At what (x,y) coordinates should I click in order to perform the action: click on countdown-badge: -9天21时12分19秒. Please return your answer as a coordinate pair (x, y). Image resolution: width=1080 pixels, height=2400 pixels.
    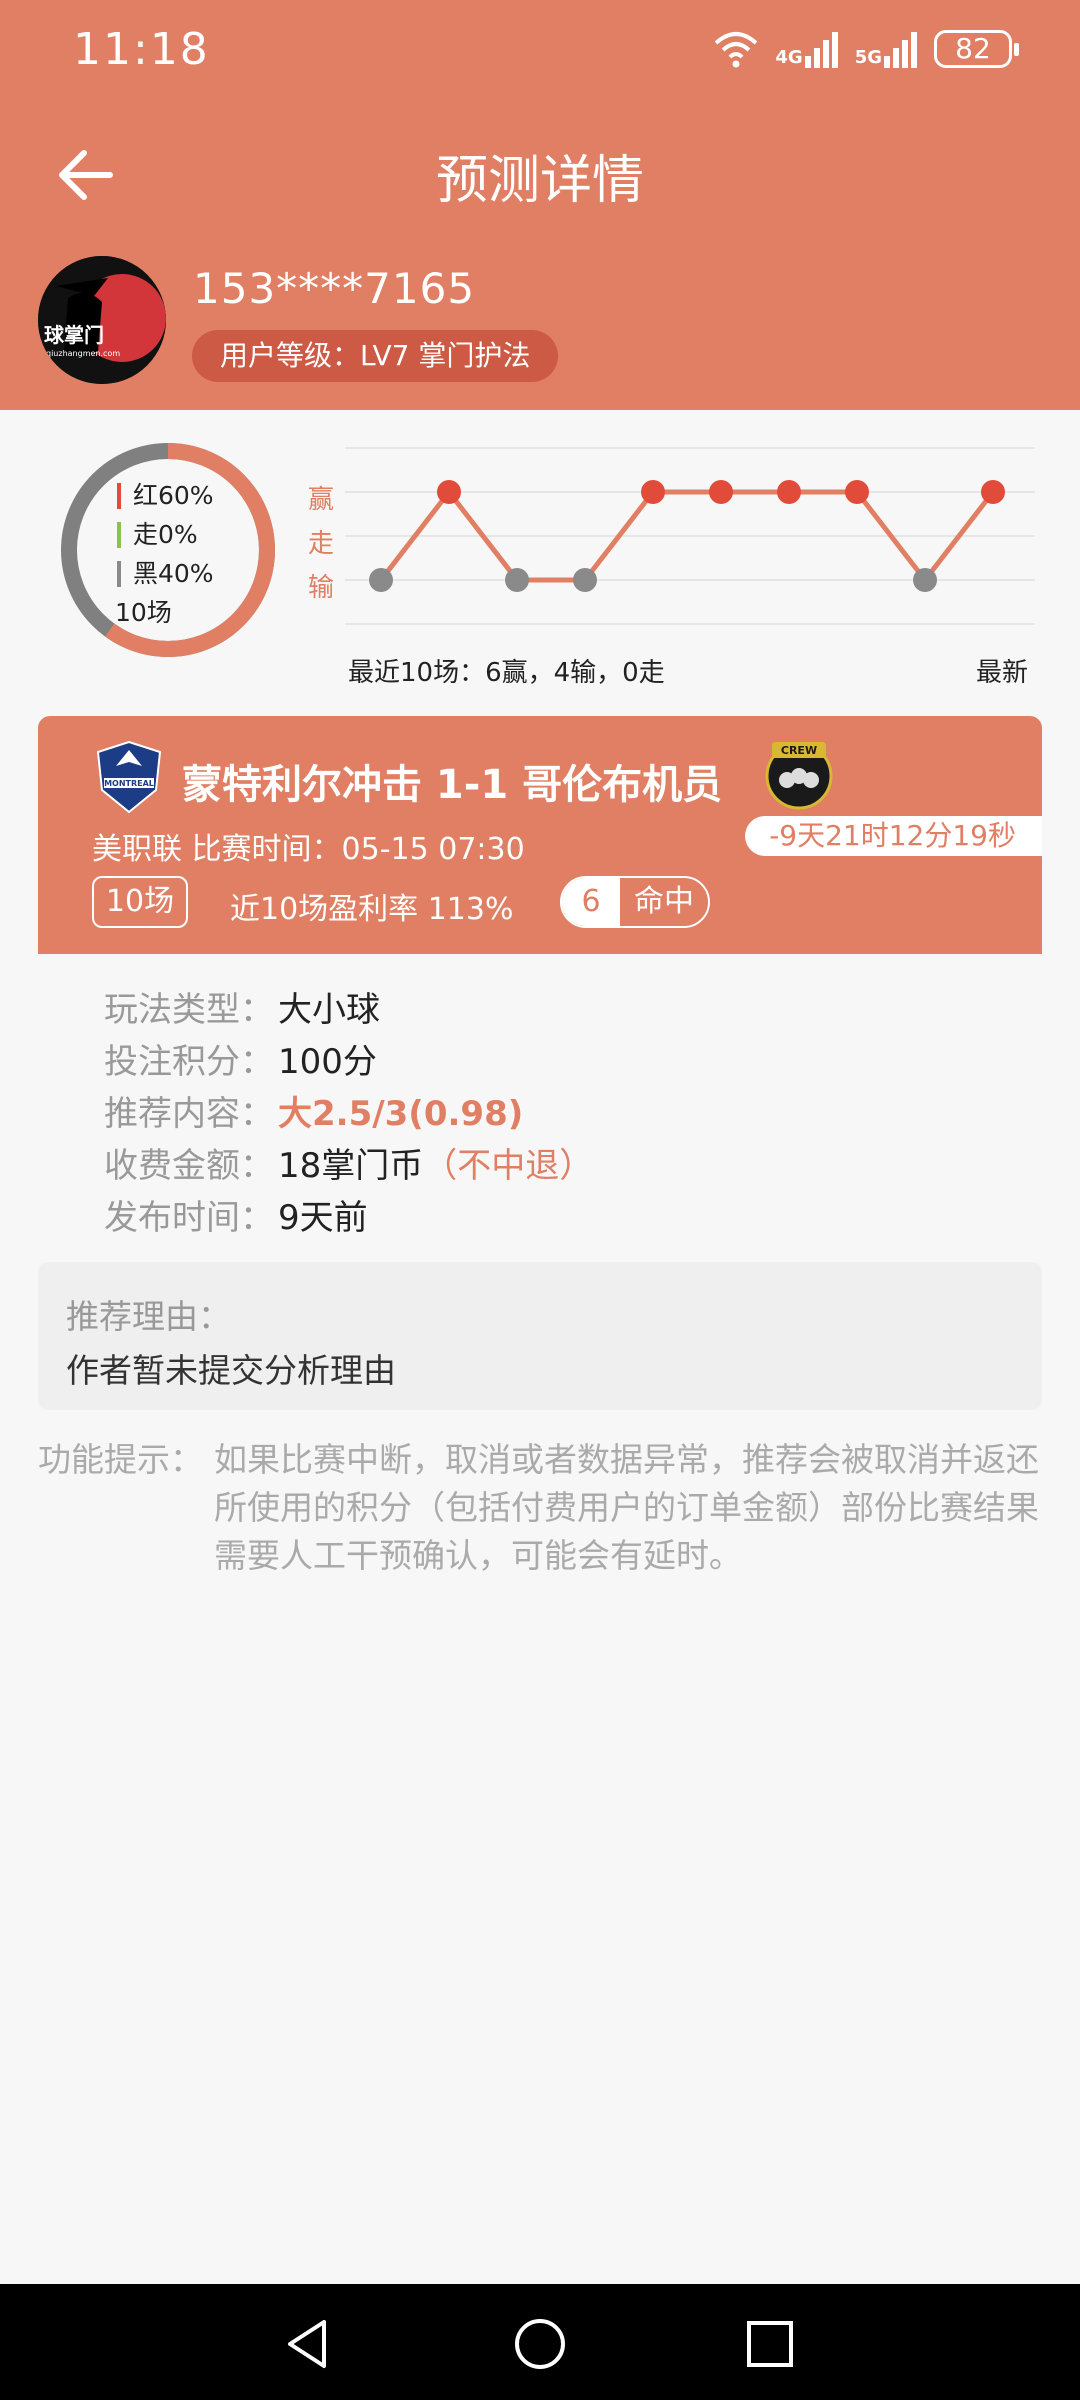
    Looking at the image, I should click on (893, 836).